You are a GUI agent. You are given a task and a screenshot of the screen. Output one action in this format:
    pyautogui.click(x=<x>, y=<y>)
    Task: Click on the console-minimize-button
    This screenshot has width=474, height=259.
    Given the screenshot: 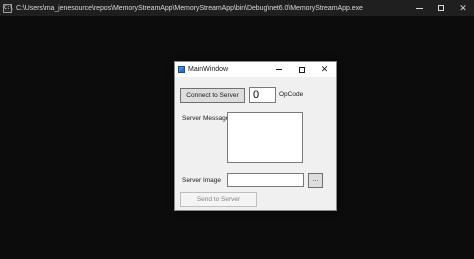 What is the action you would take?
    pyautogui.click(x=419, y=8)
    